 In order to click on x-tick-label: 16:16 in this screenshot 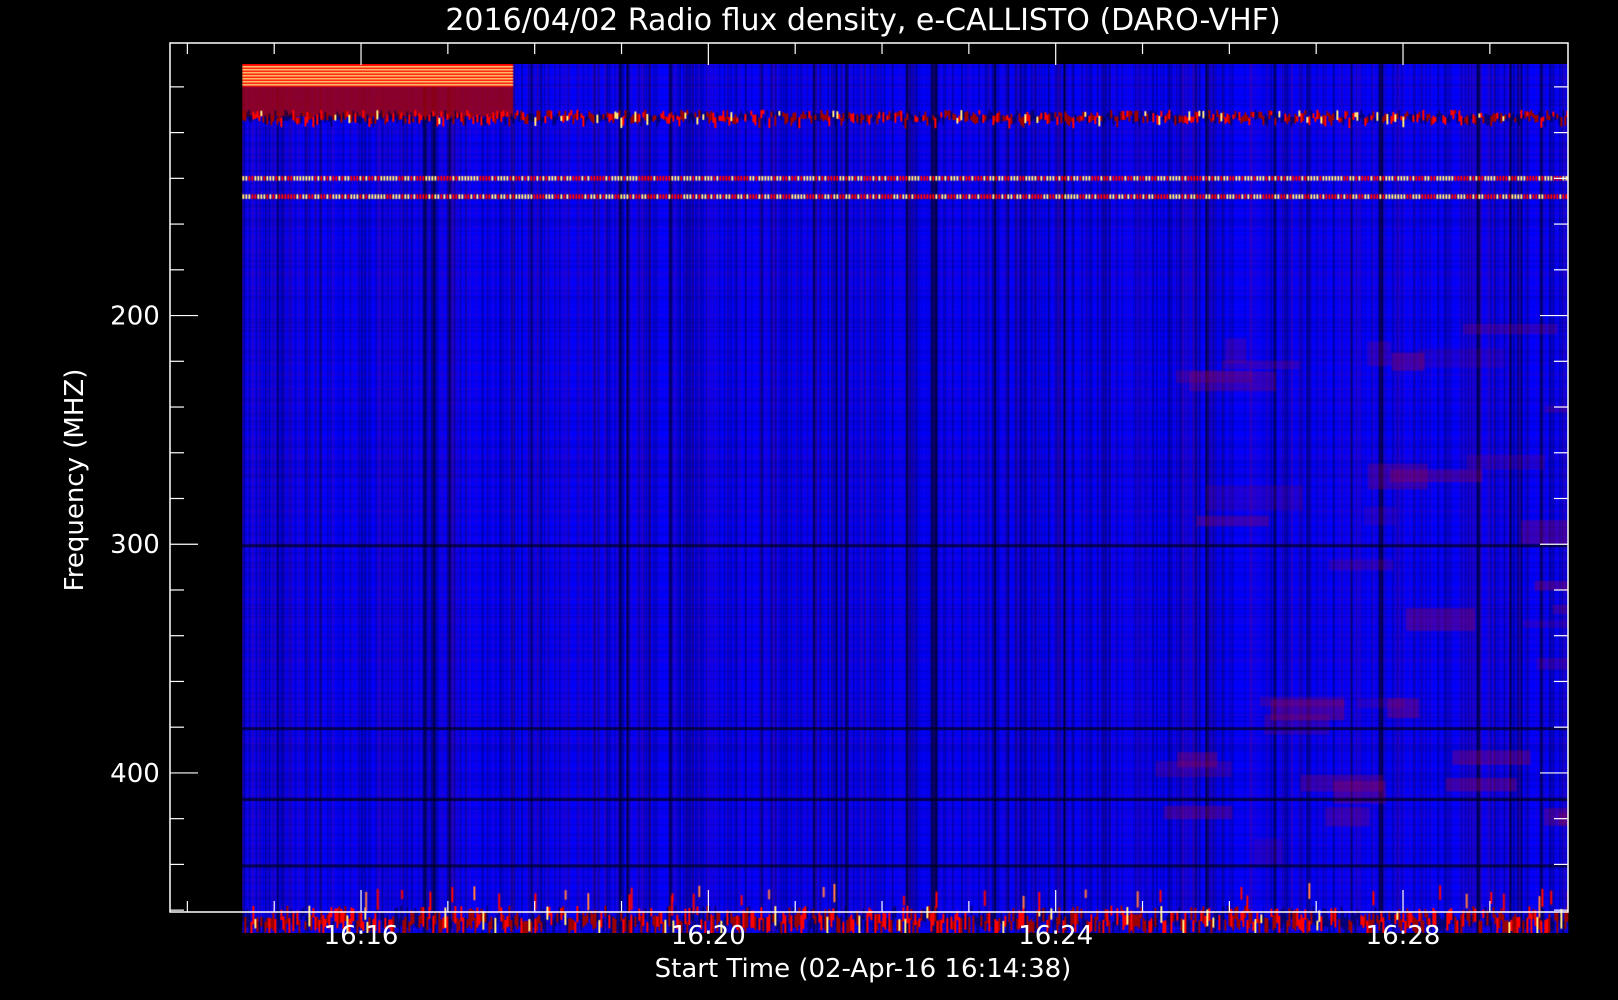, I will do `click(361, 936)`.